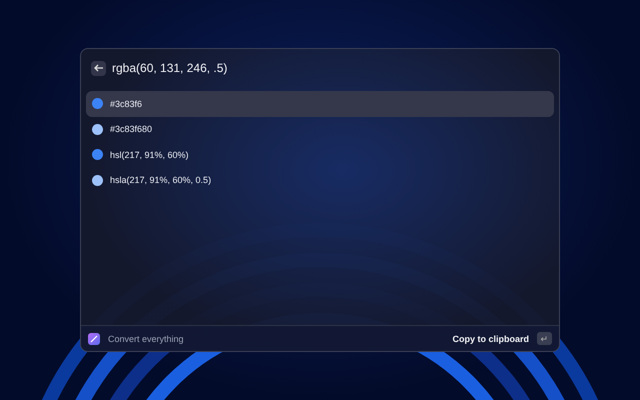 This screenshot has width=640, height=400. Describe the element at coordinates (320, 103) in the screenshot. I see `result-item: #3c83f6` at that location.